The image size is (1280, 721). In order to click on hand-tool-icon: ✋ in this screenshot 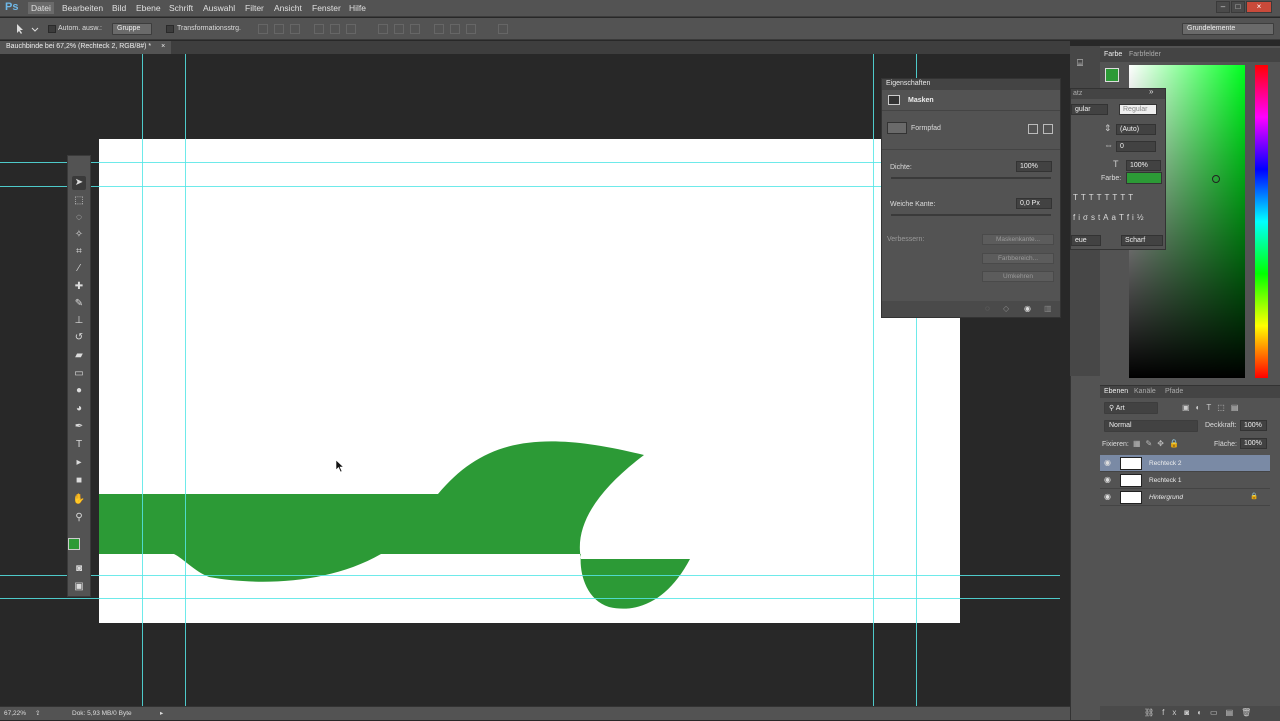, I will do `click(79, 500)`.